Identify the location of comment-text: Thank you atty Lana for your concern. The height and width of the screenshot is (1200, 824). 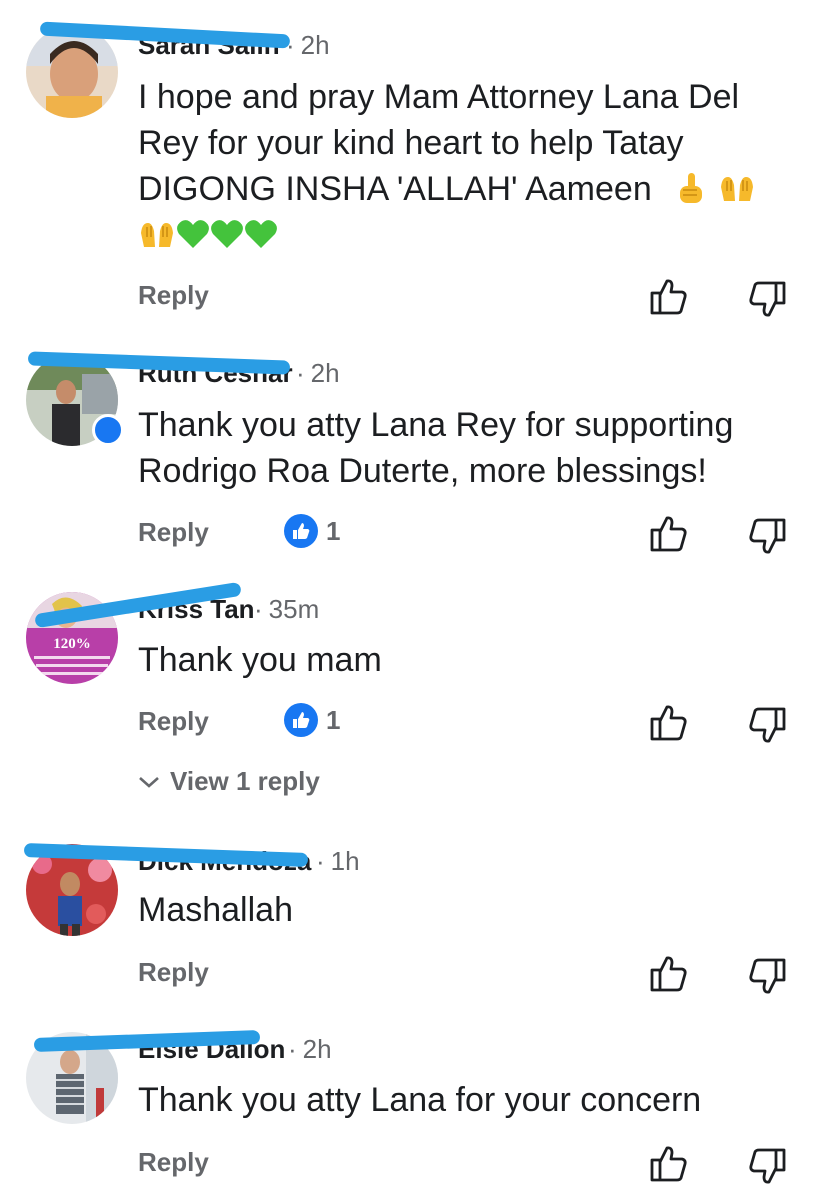
(420, 1100).